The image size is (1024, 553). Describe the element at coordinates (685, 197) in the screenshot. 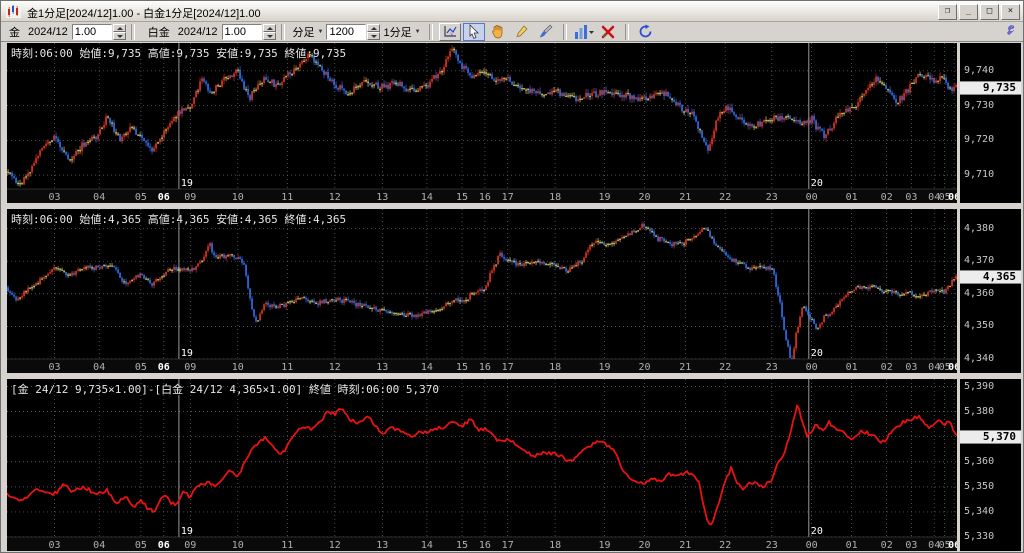

I see `x-tick-label: 21` at that location.